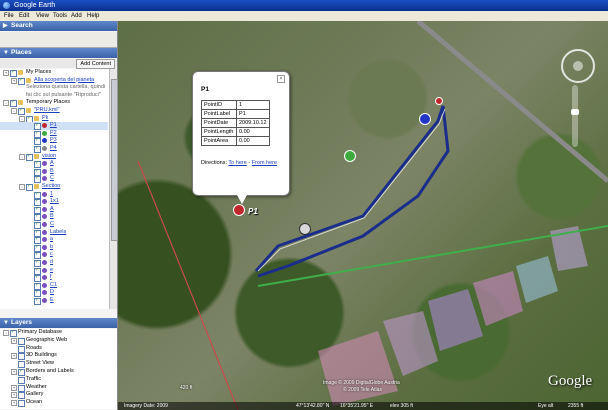 The height and width of the screenshot is (410, 608). Describe the element at coordinates (54, 126) in the screenshot. I see `places-tree-item: P1` at that location.